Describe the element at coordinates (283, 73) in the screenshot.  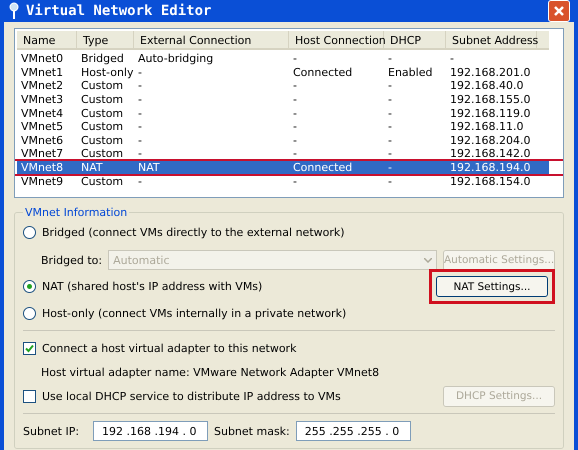
I see `table-row: VMnet1 Host-only - Connected Enabled 192.168.201.0` at that location.